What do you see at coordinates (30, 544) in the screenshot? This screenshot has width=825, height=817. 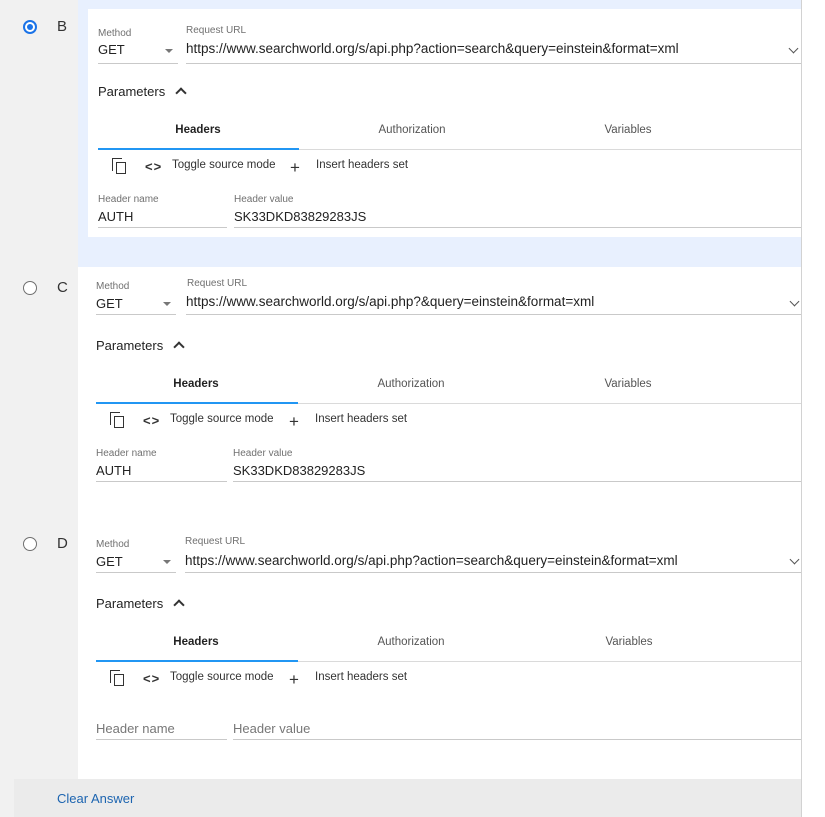 I see `radio-option-d` at bounding box center [30, 544].